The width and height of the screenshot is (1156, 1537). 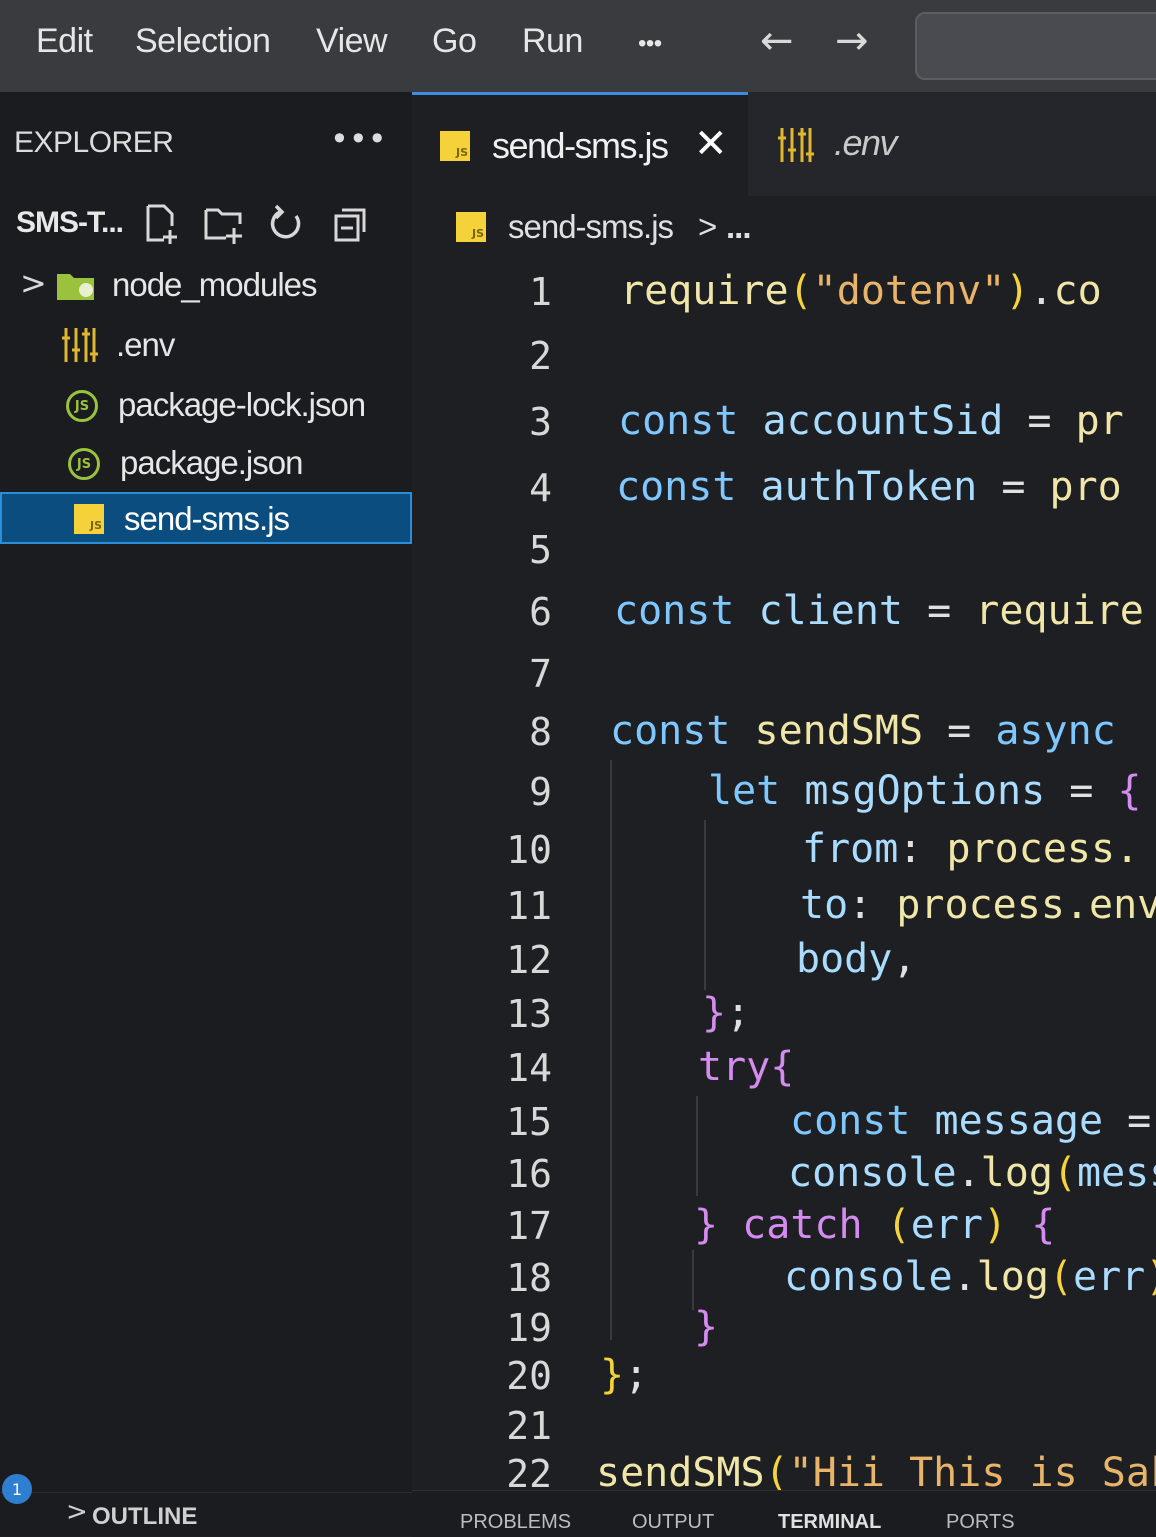 What do you see at coordinates (350, 224) in the screenshot?
I see `collapse-all-icon` at bounding box center [350, 224].